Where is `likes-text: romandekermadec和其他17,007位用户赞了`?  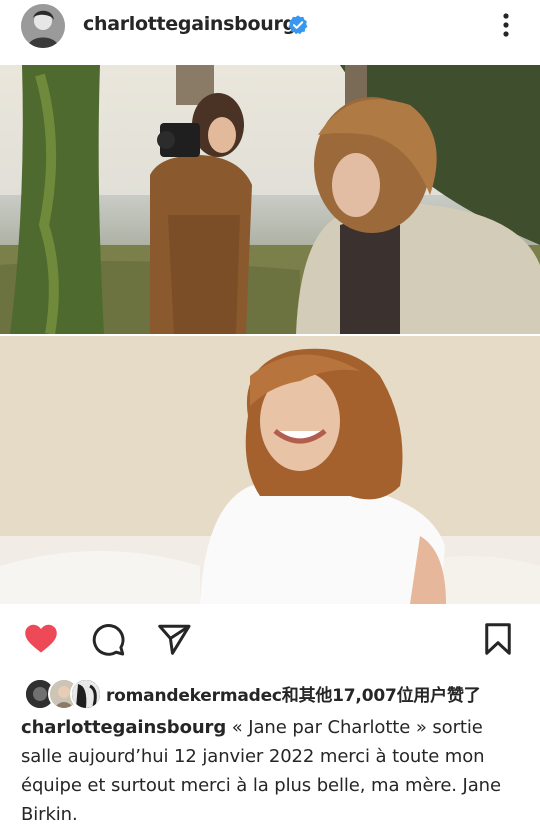
likes-text: romandekermadec和其他17,007位用户赞了 is located at coordinates (293, 693).